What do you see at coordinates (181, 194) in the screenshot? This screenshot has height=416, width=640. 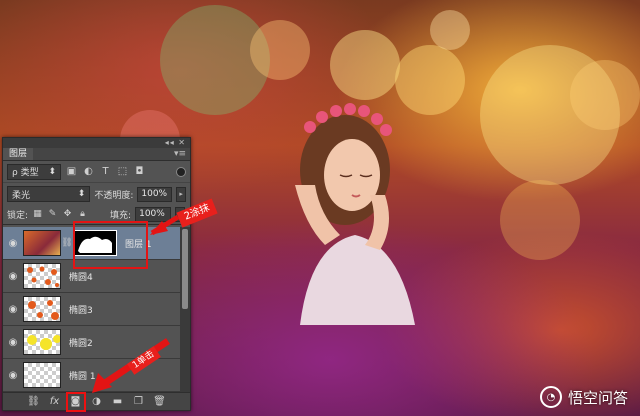 I see `opacity-dropdown-icon: ▸` at bounding box center [181, 194].